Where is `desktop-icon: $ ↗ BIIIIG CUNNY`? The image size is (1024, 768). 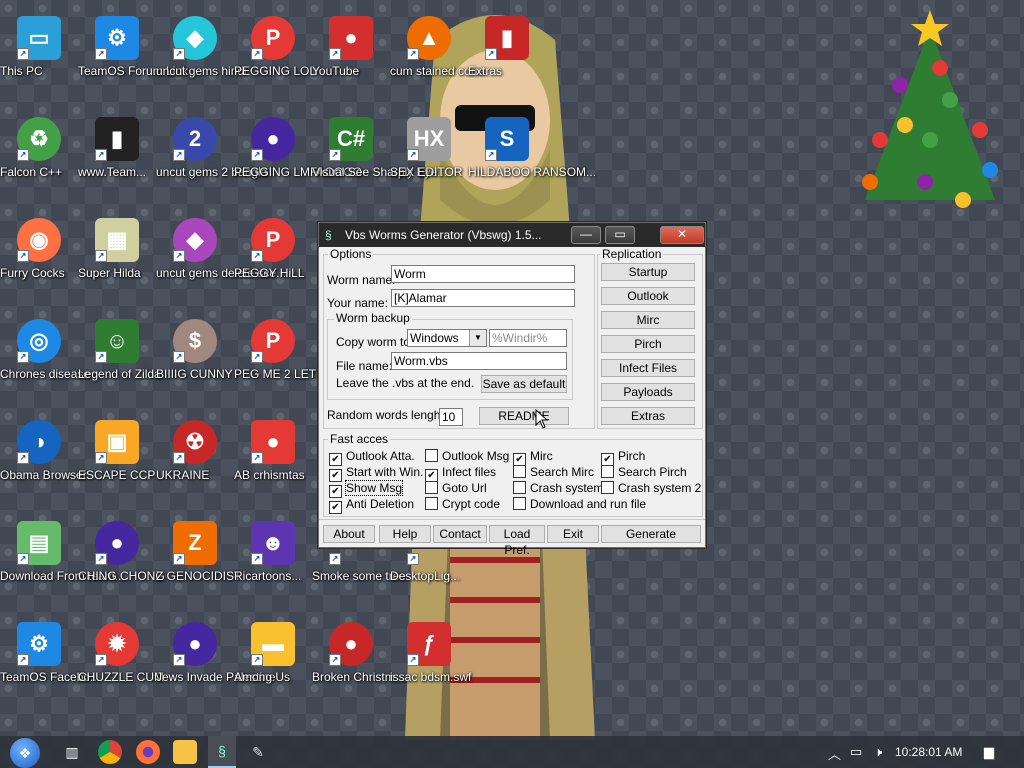 desktop-icon: $ ↗ BIIIIG CUNNY is located at coordinates (195, 359).